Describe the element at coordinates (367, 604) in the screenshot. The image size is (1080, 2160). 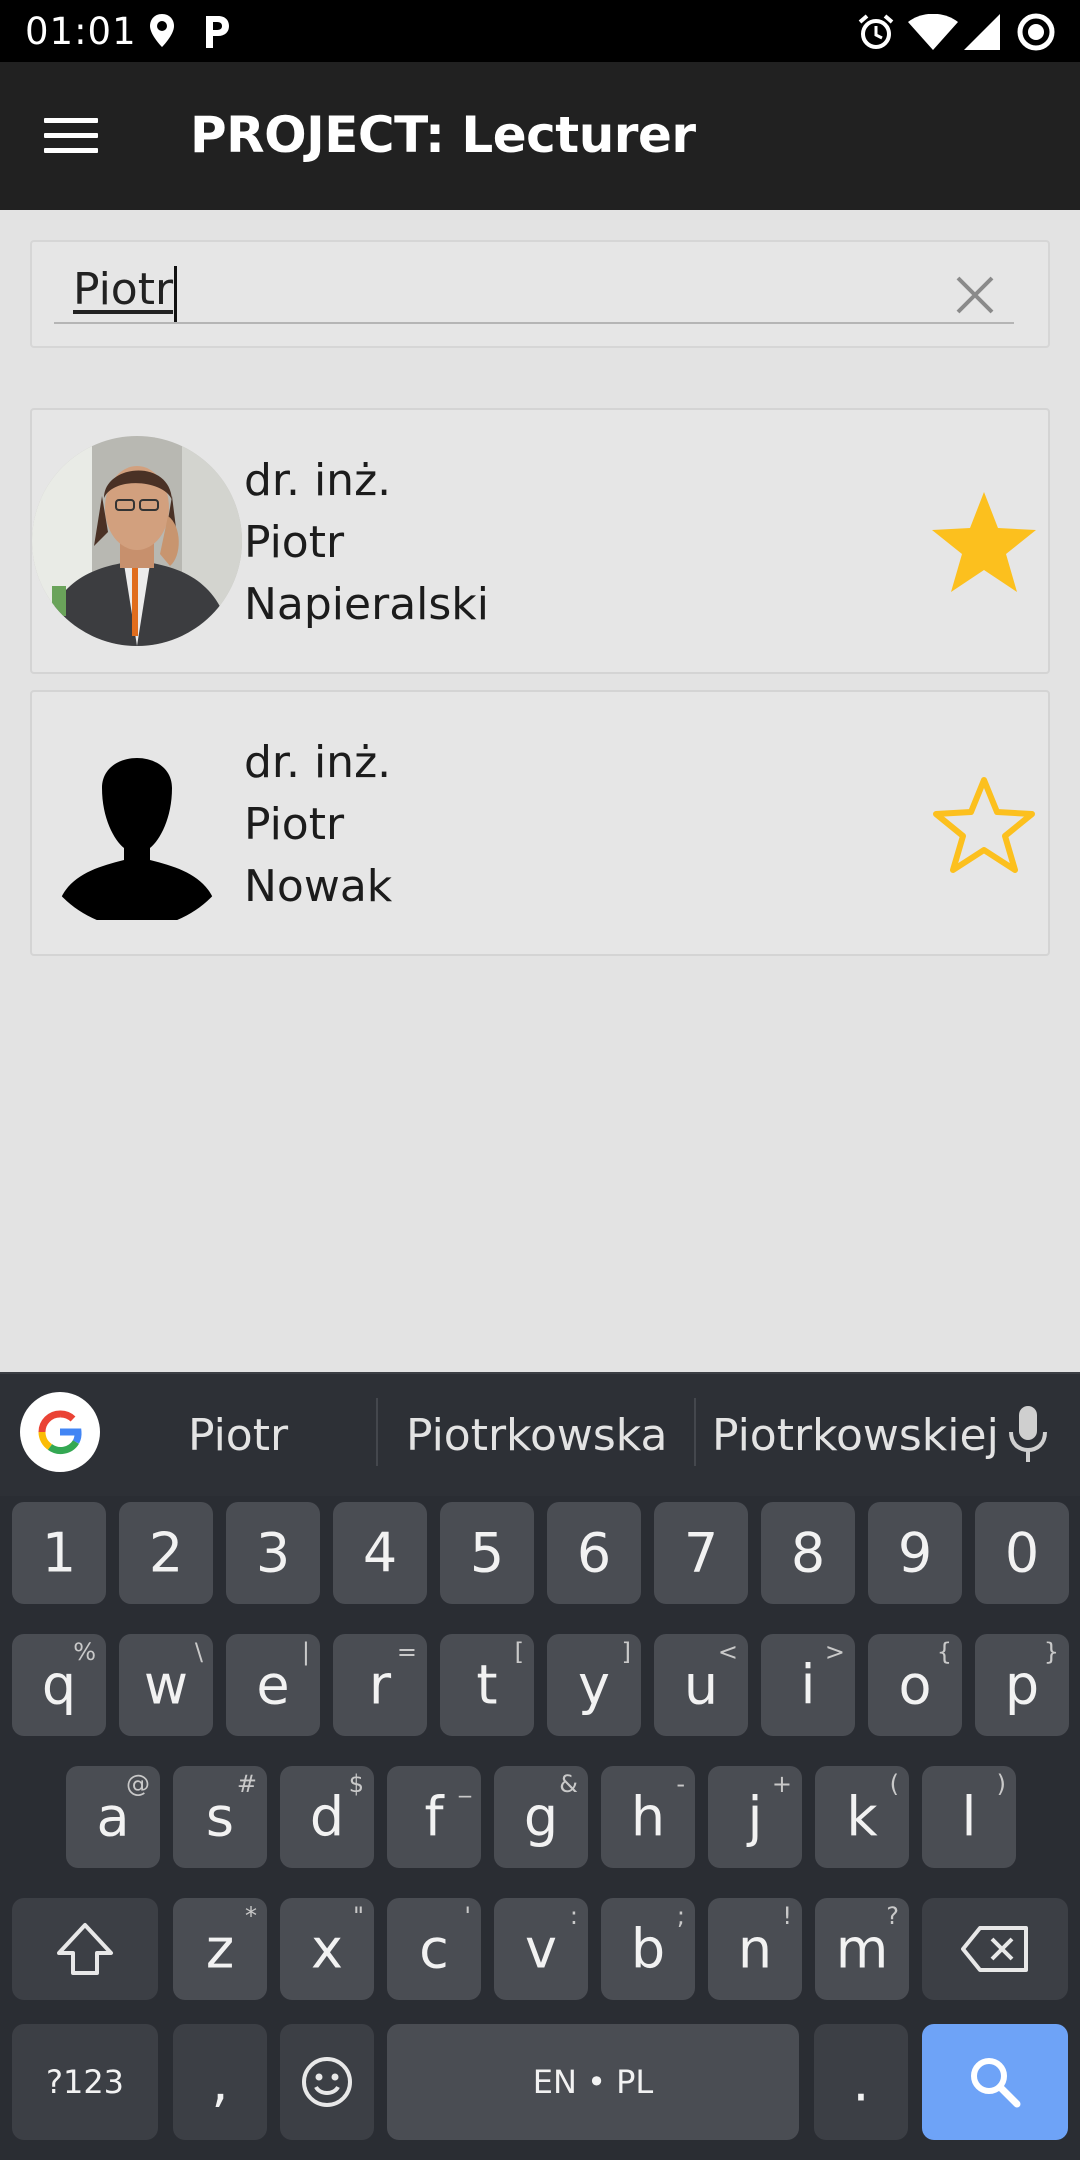
I see `lecturer-last-name: Napieralski` at that location.